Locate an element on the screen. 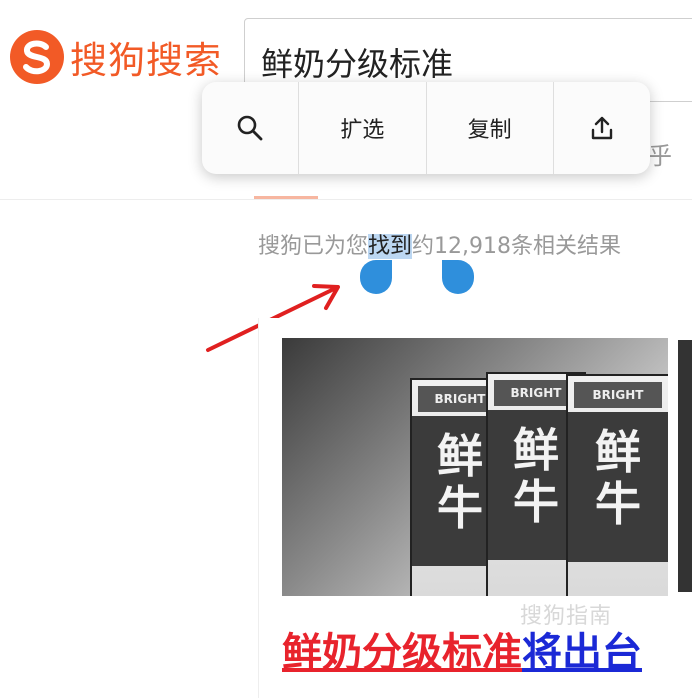  sogou-logo-icon is located at coordinates (37, 57).